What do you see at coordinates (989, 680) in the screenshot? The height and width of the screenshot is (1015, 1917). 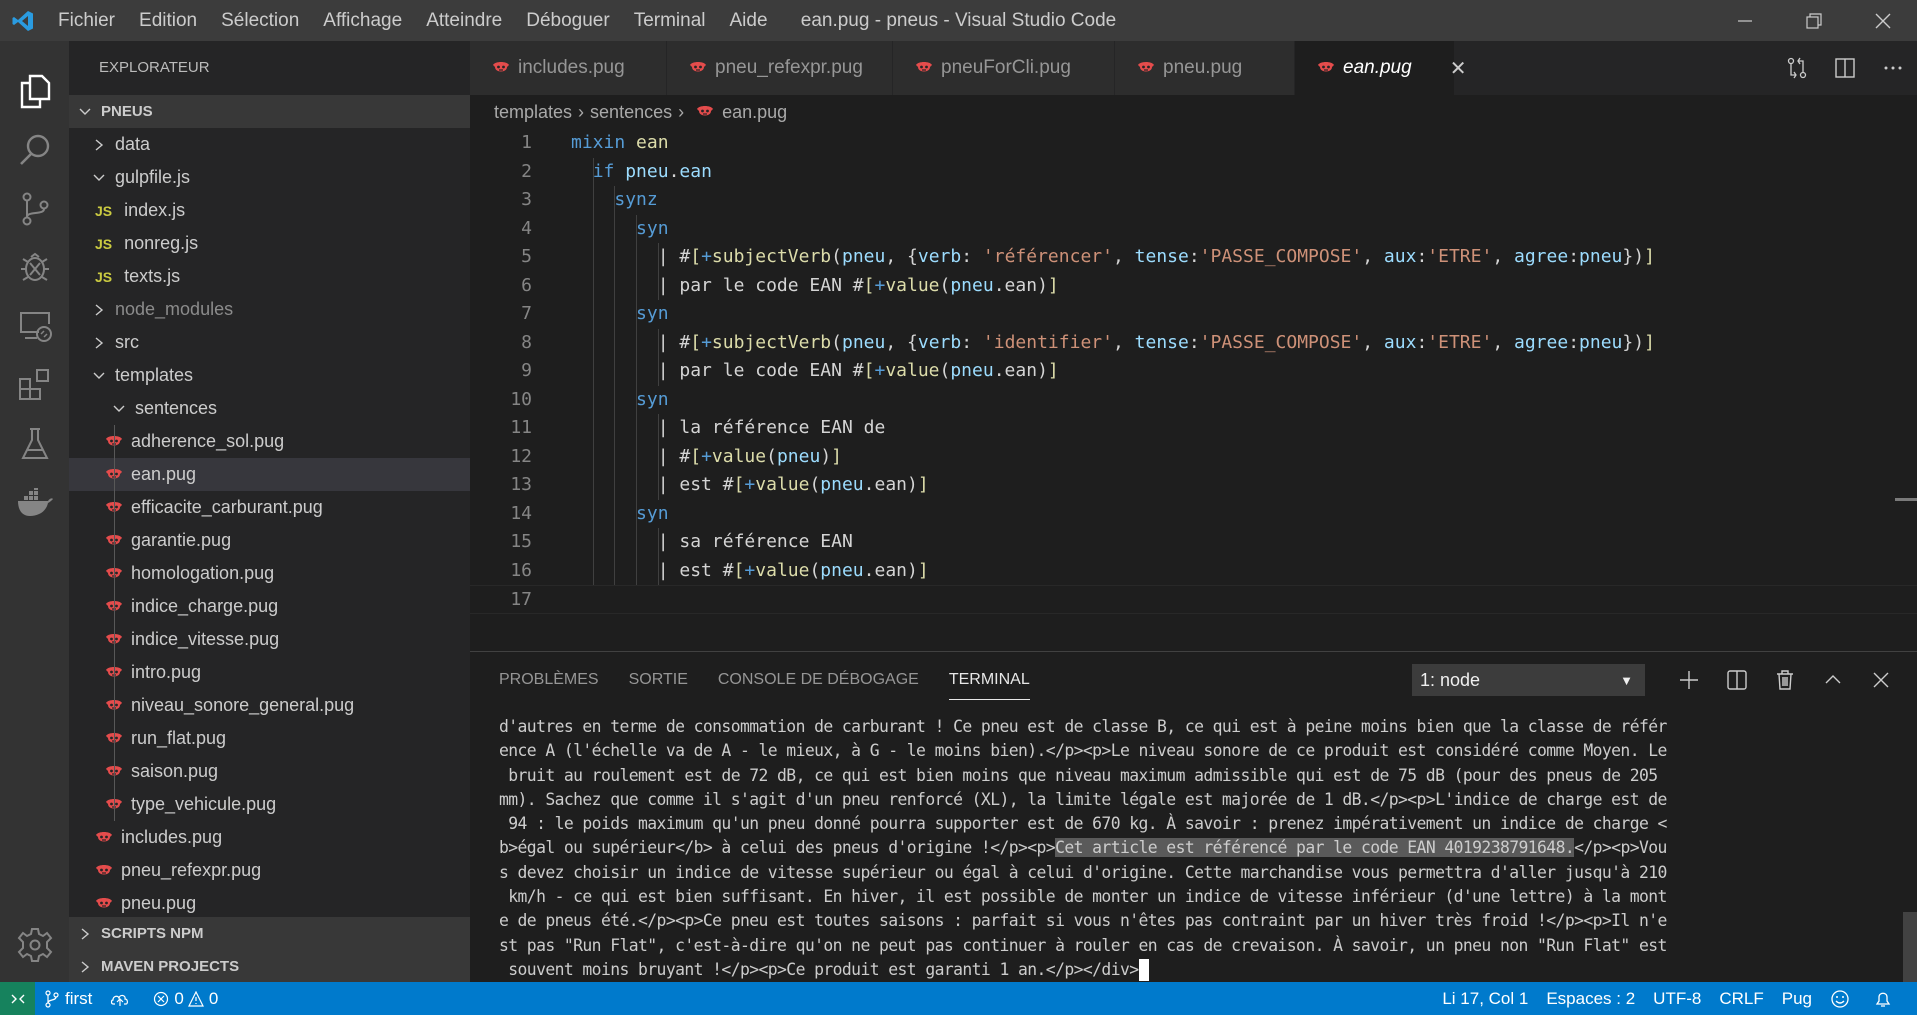 I see `panel-tab-terminal: TERMINAL` at bounding box center [989, 680].